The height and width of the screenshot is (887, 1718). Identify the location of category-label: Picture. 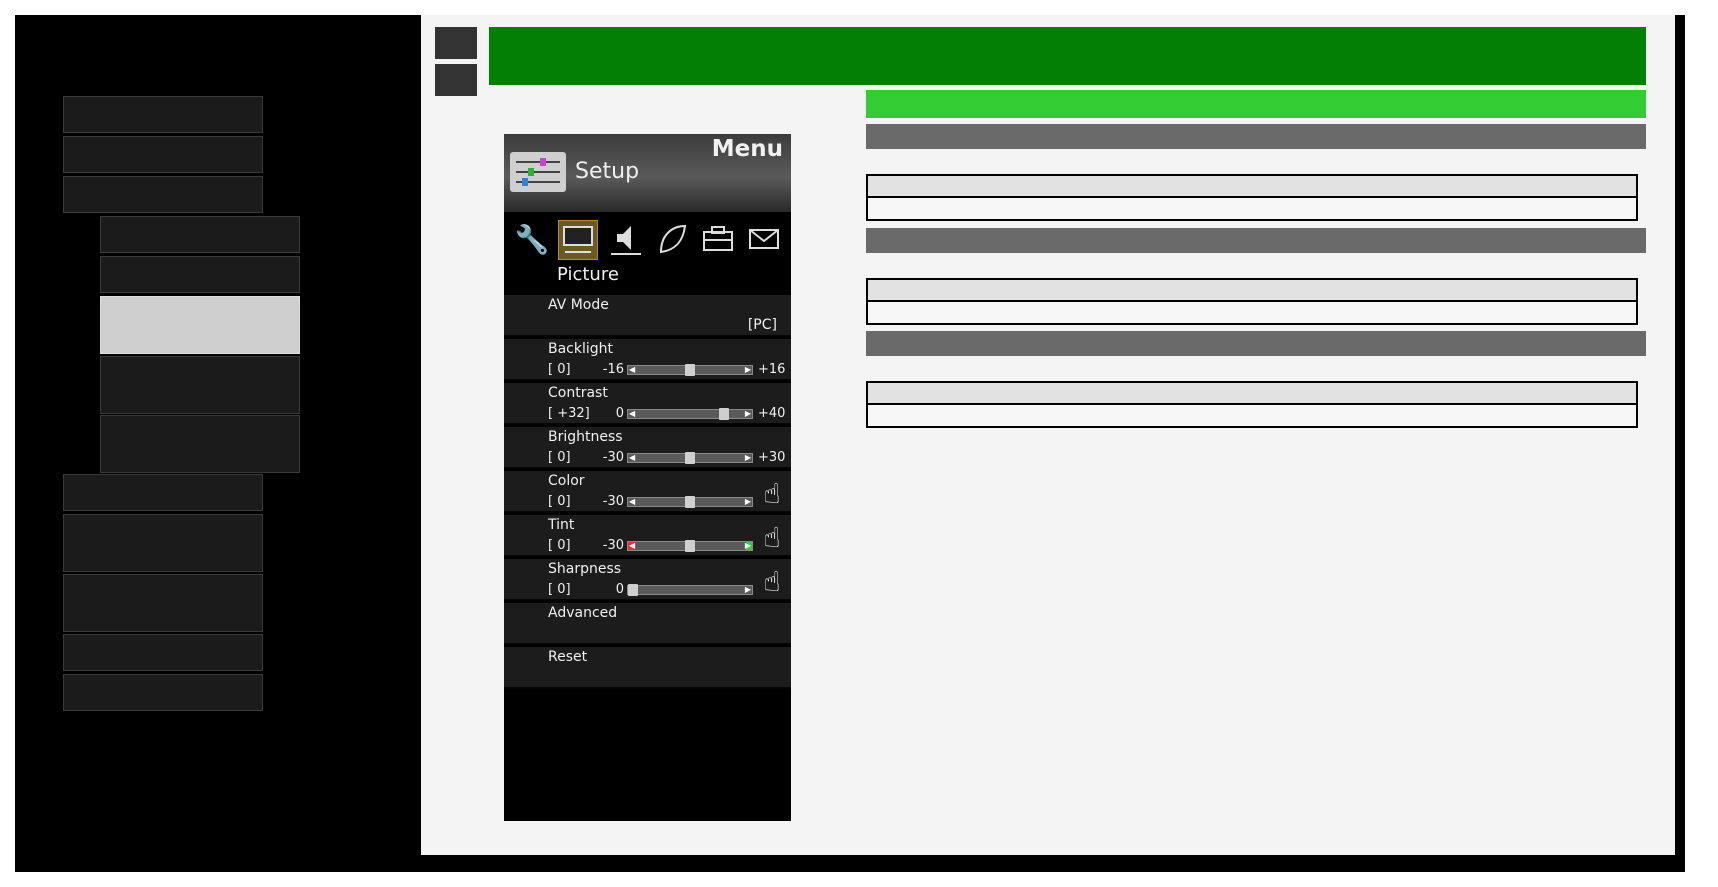
(588, 274).